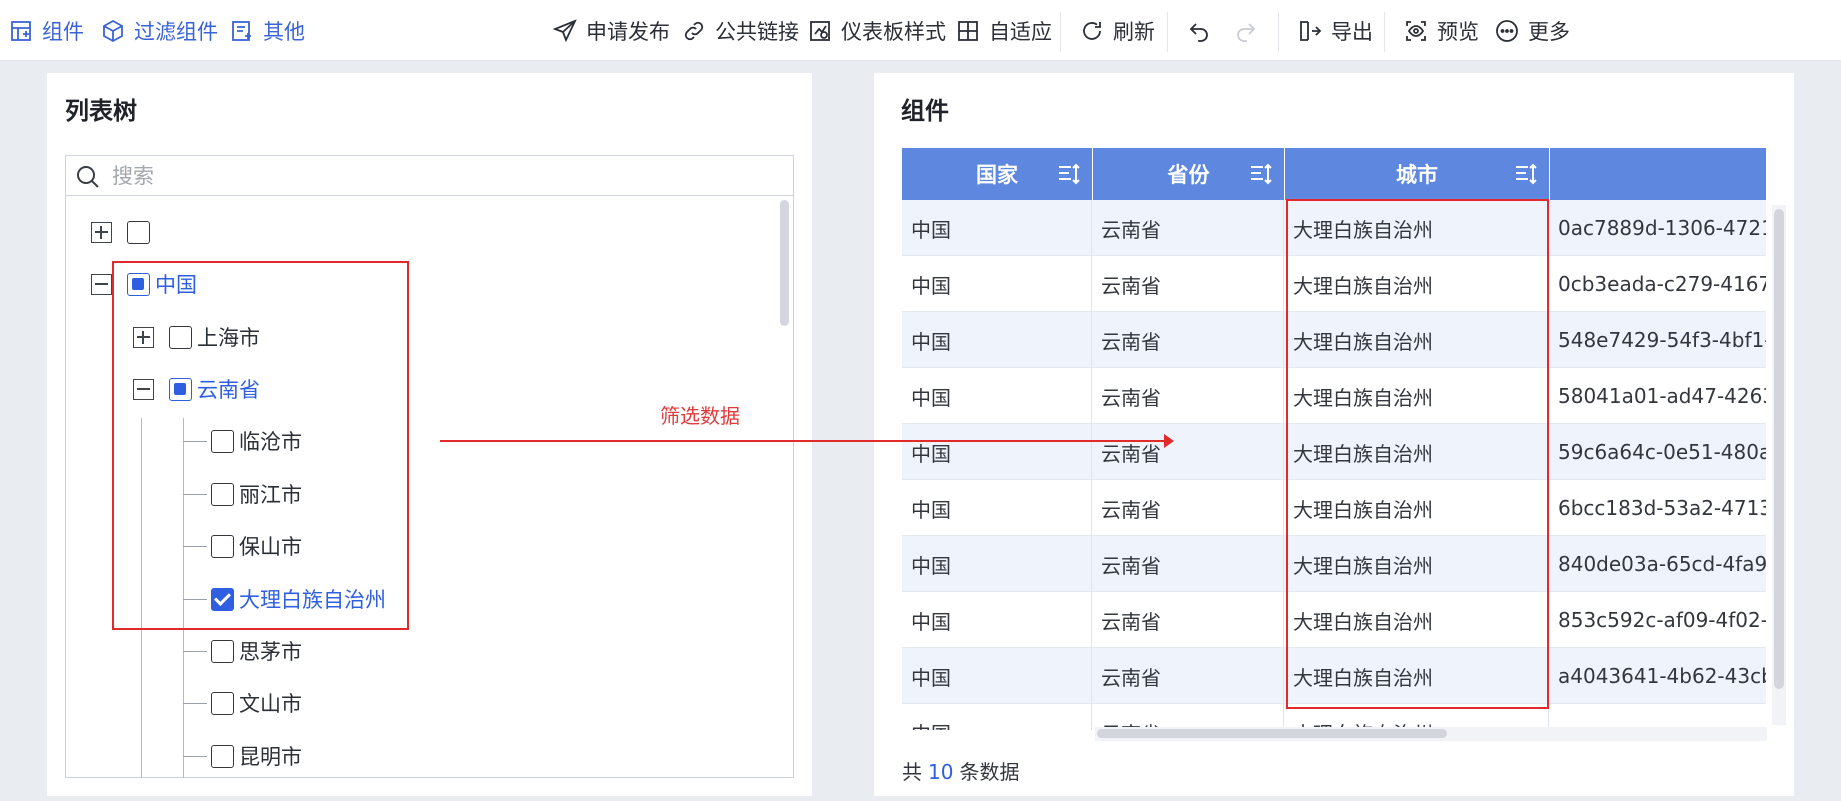 Image resolution: width=1841 pixels, height=801 pixels. I want to click on toolbar-undo-button, so click(1203, 30).